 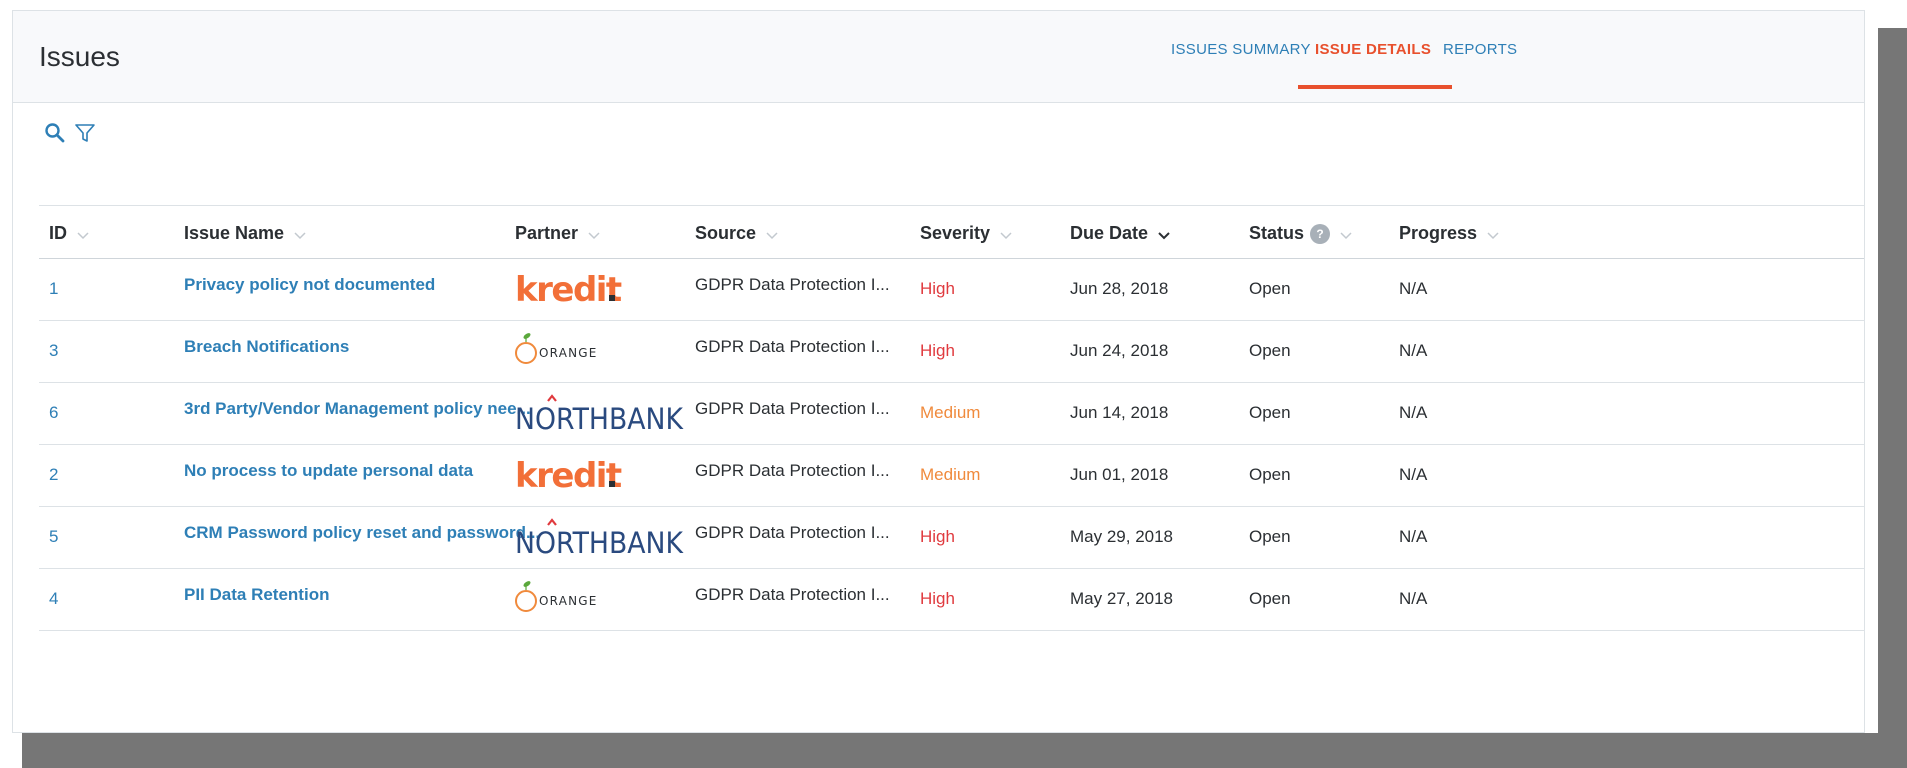 I want to click on column-header-source: Source, so click(x=736, y=234).